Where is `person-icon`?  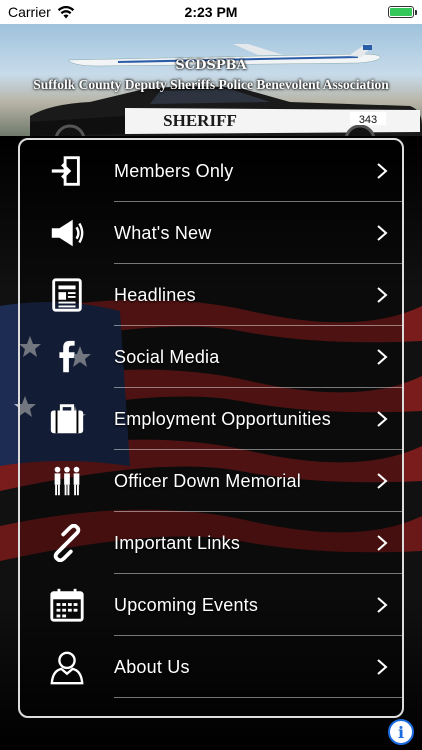 person-icon is located at coordinates (67, 667).